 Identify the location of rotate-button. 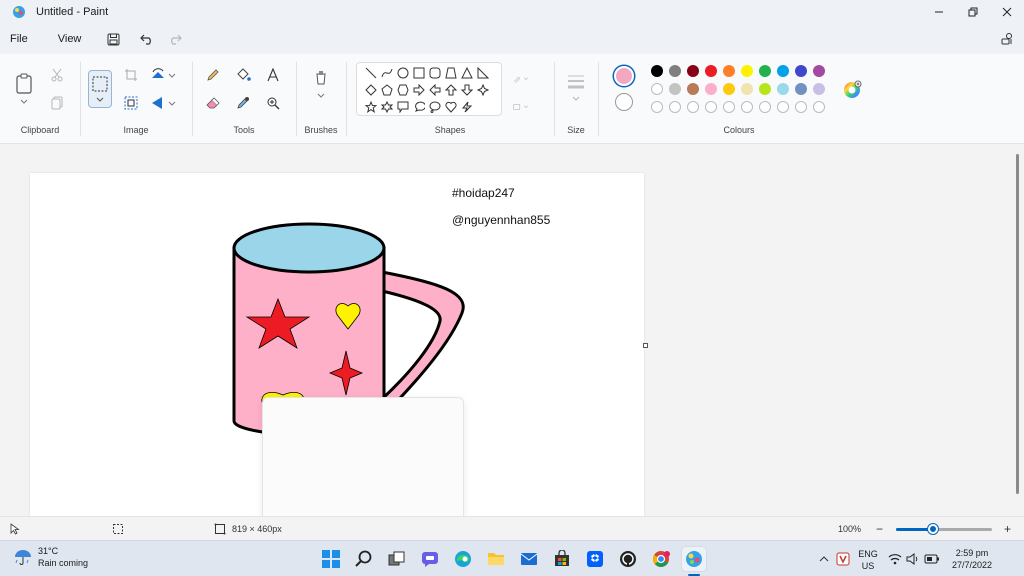
(163, 75).